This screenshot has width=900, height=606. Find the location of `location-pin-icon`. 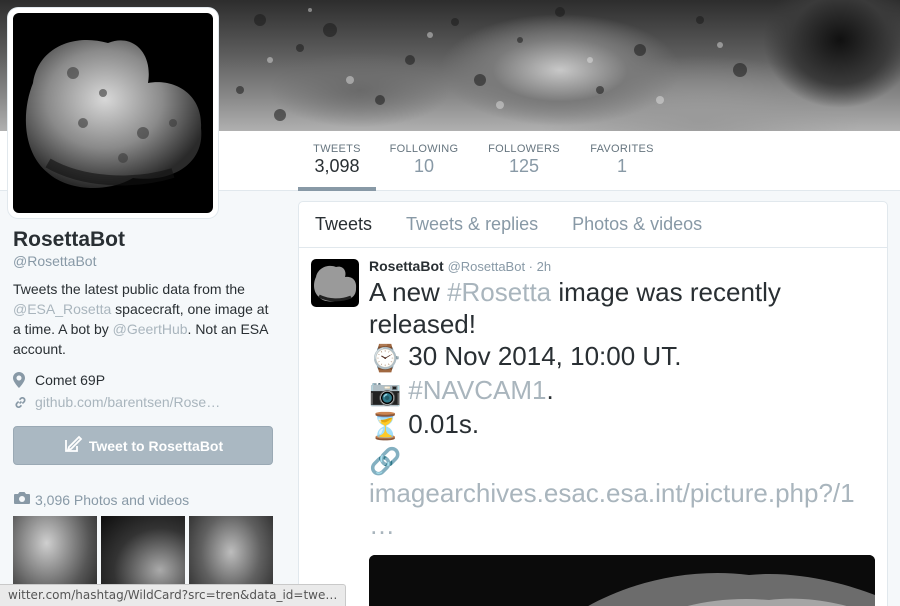

location-pin-icon is located at coordinates (24, 380).